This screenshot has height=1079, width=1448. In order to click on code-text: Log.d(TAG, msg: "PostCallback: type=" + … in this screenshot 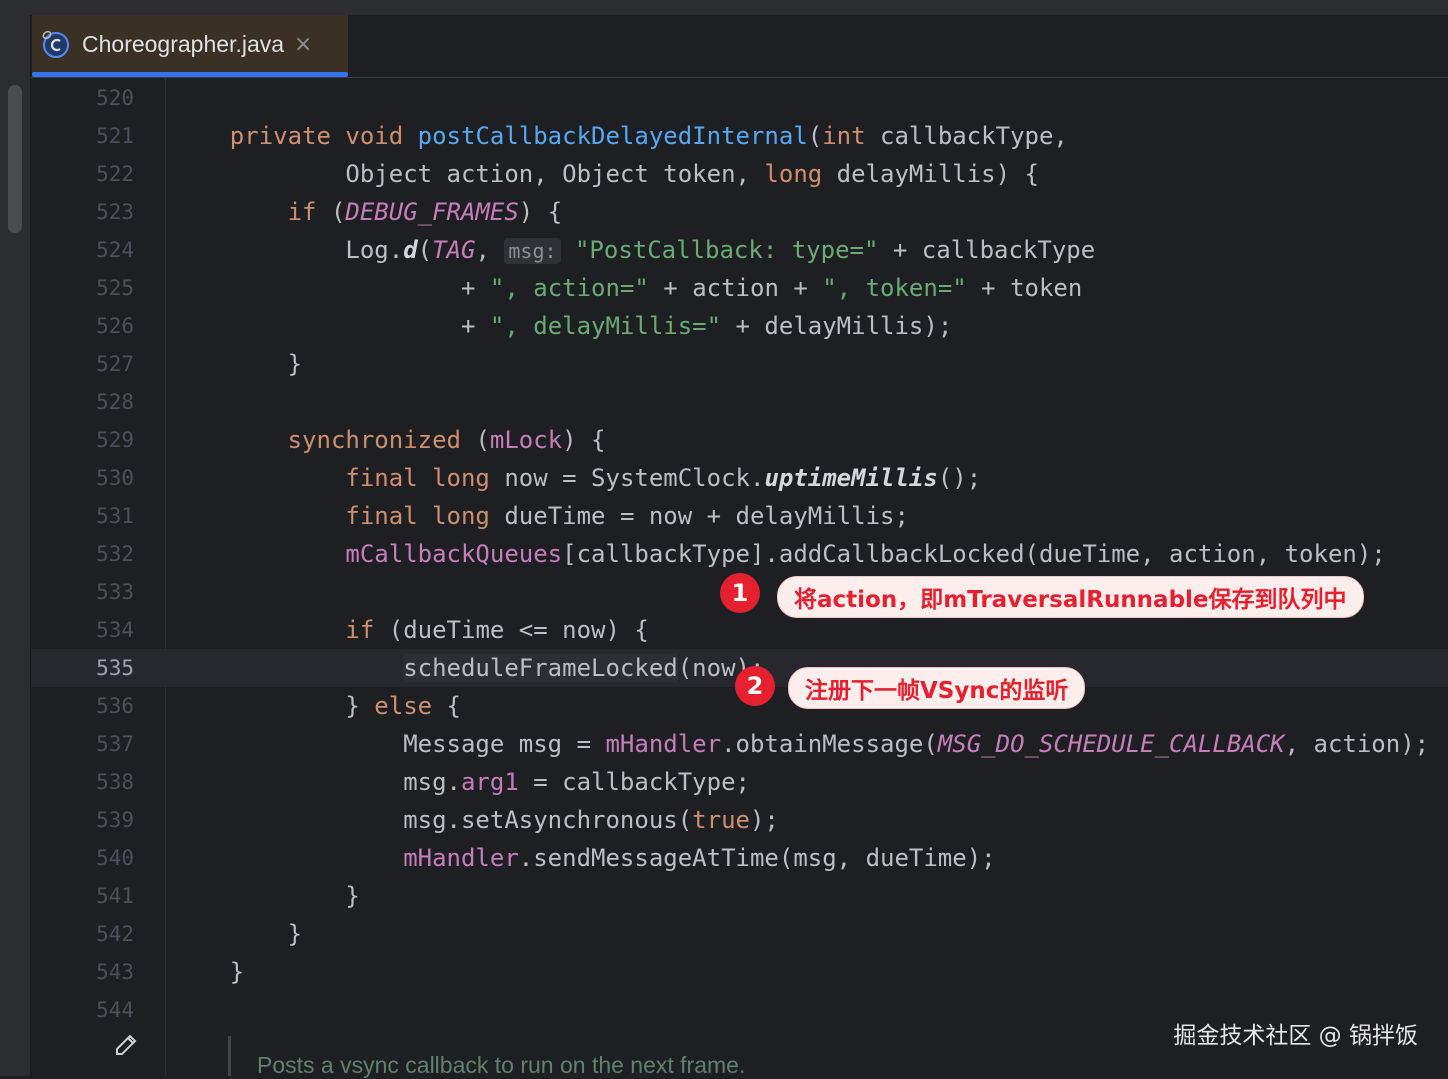, I will do `click(633, 250)`.